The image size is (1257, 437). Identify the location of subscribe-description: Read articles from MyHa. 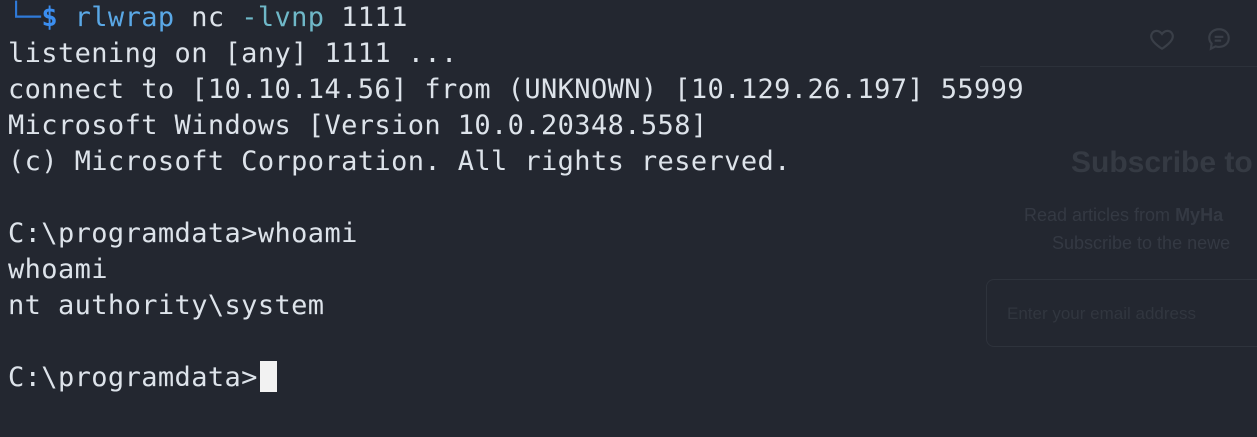
(1123, 215).